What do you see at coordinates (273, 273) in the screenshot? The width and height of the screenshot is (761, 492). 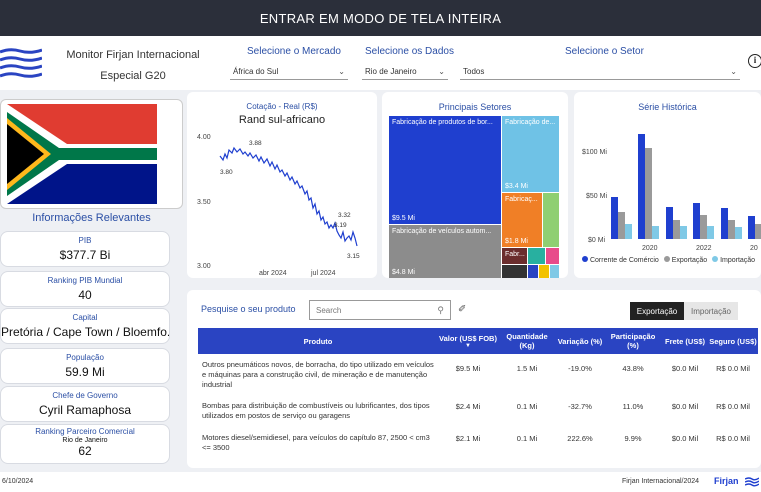 I see `x-tick-label: abr 2024` at bounding box center [273, 273].